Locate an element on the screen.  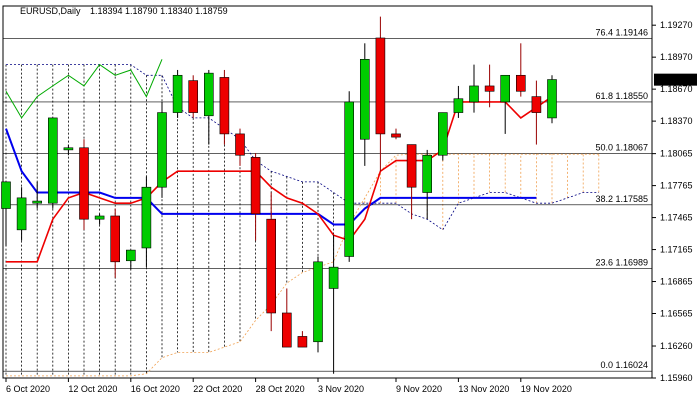
price-axis-label: 1.16565 is located at coordinates (676, 314).